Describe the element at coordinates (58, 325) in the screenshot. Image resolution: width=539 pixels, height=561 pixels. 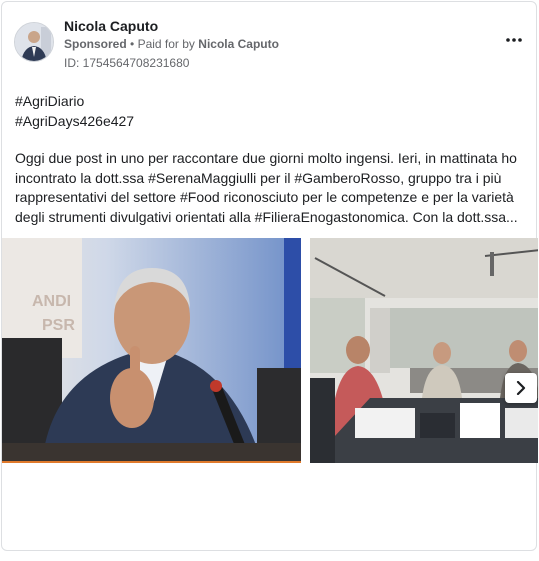
I see `svg-text: PSR` at that location.